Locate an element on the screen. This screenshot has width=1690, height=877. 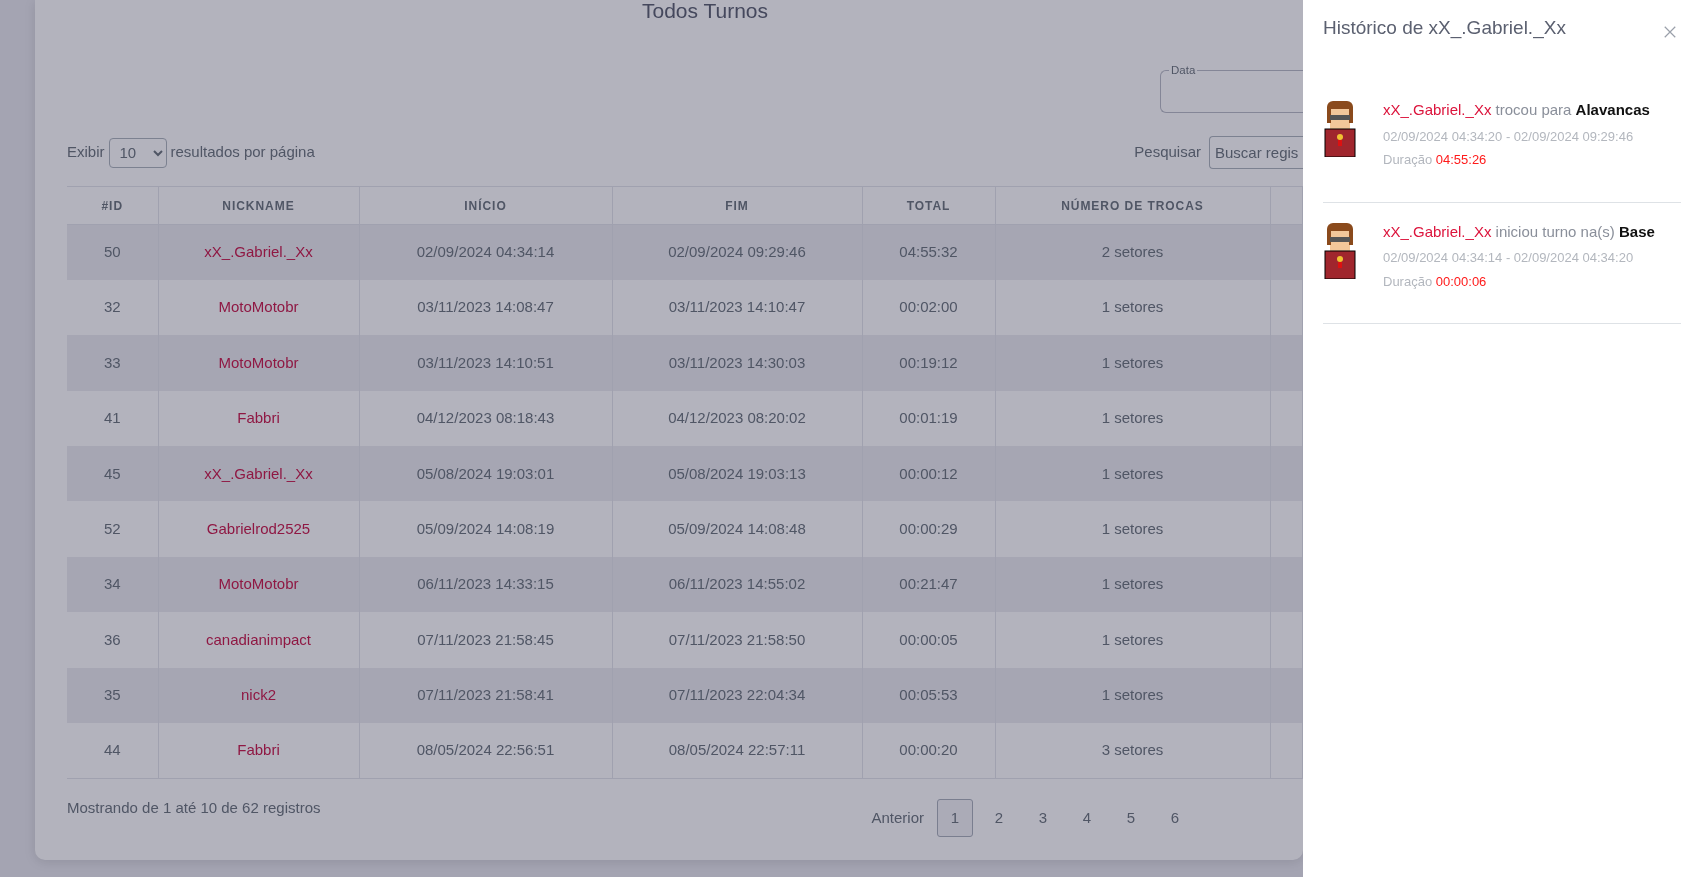
table-cell: 02/09/2024 09:29:46 is located at coordinates (737, 252).